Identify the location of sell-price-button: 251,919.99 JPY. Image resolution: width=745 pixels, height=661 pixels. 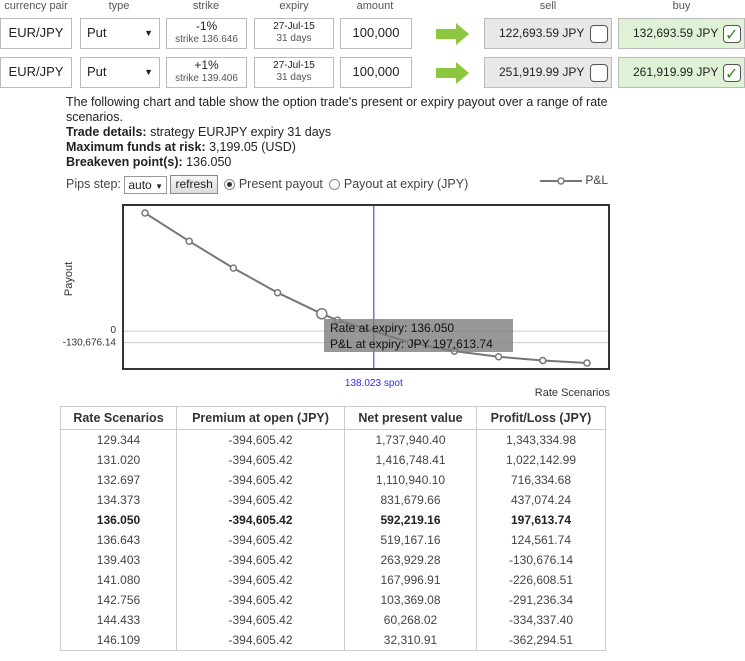
(548, 72).